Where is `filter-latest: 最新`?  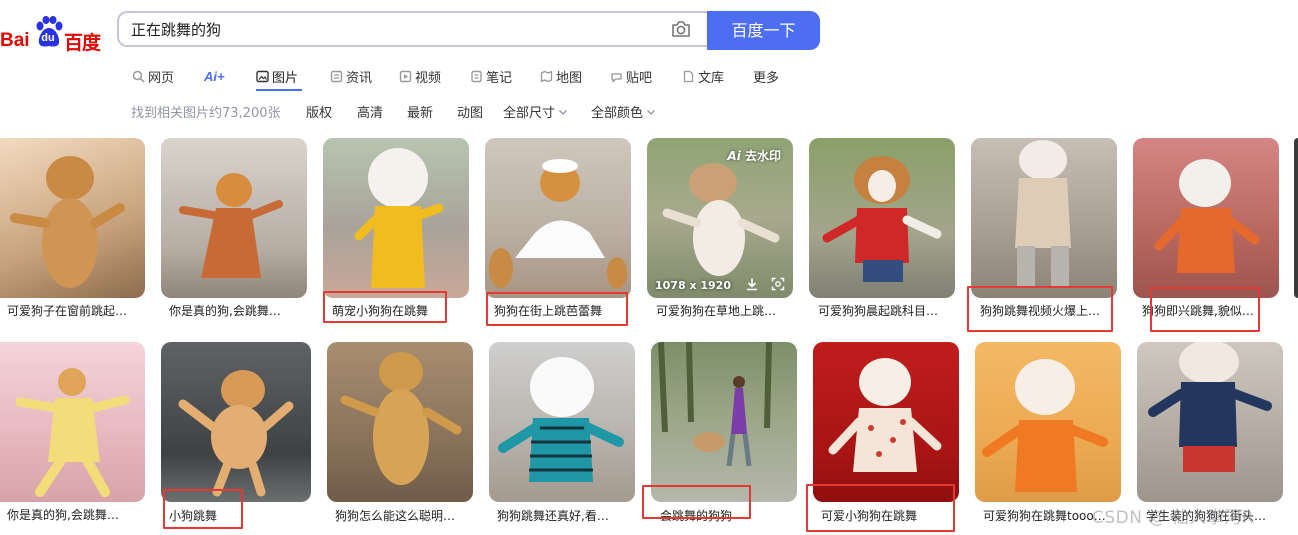 filter-latest: 最新 is located at coordinates (420, 111).